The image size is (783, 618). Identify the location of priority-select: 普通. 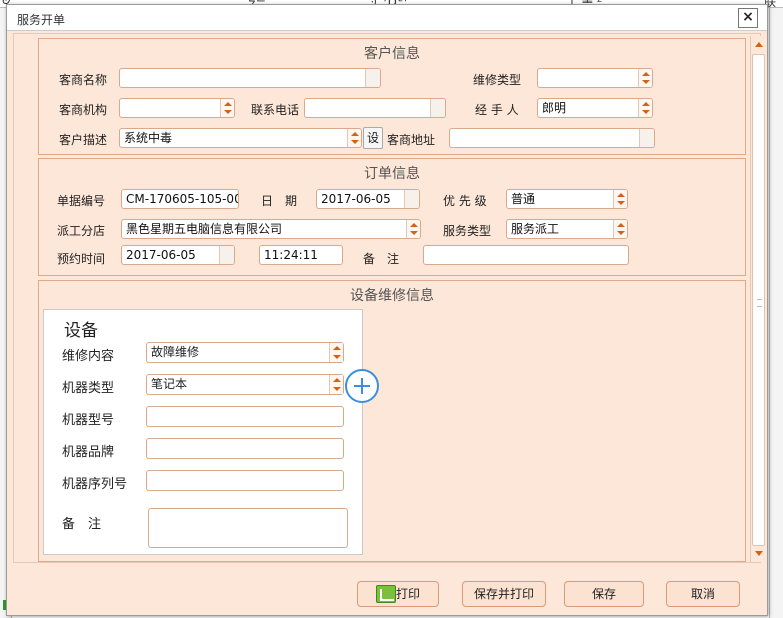
(567, 199).